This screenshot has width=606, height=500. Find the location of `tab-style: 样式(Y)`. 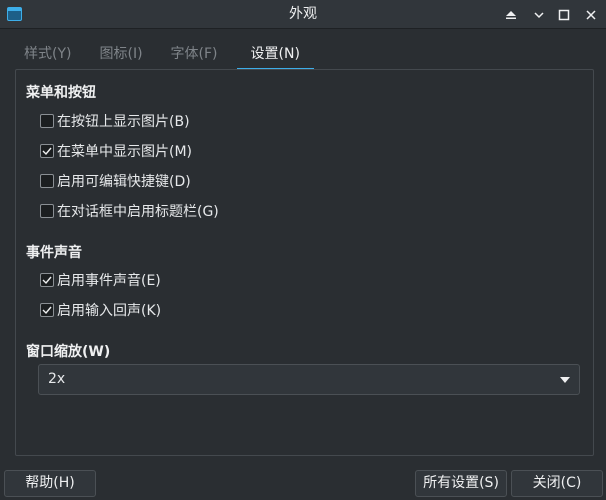

tab-style: 样式(Y) is located at coordinates (47, 55).